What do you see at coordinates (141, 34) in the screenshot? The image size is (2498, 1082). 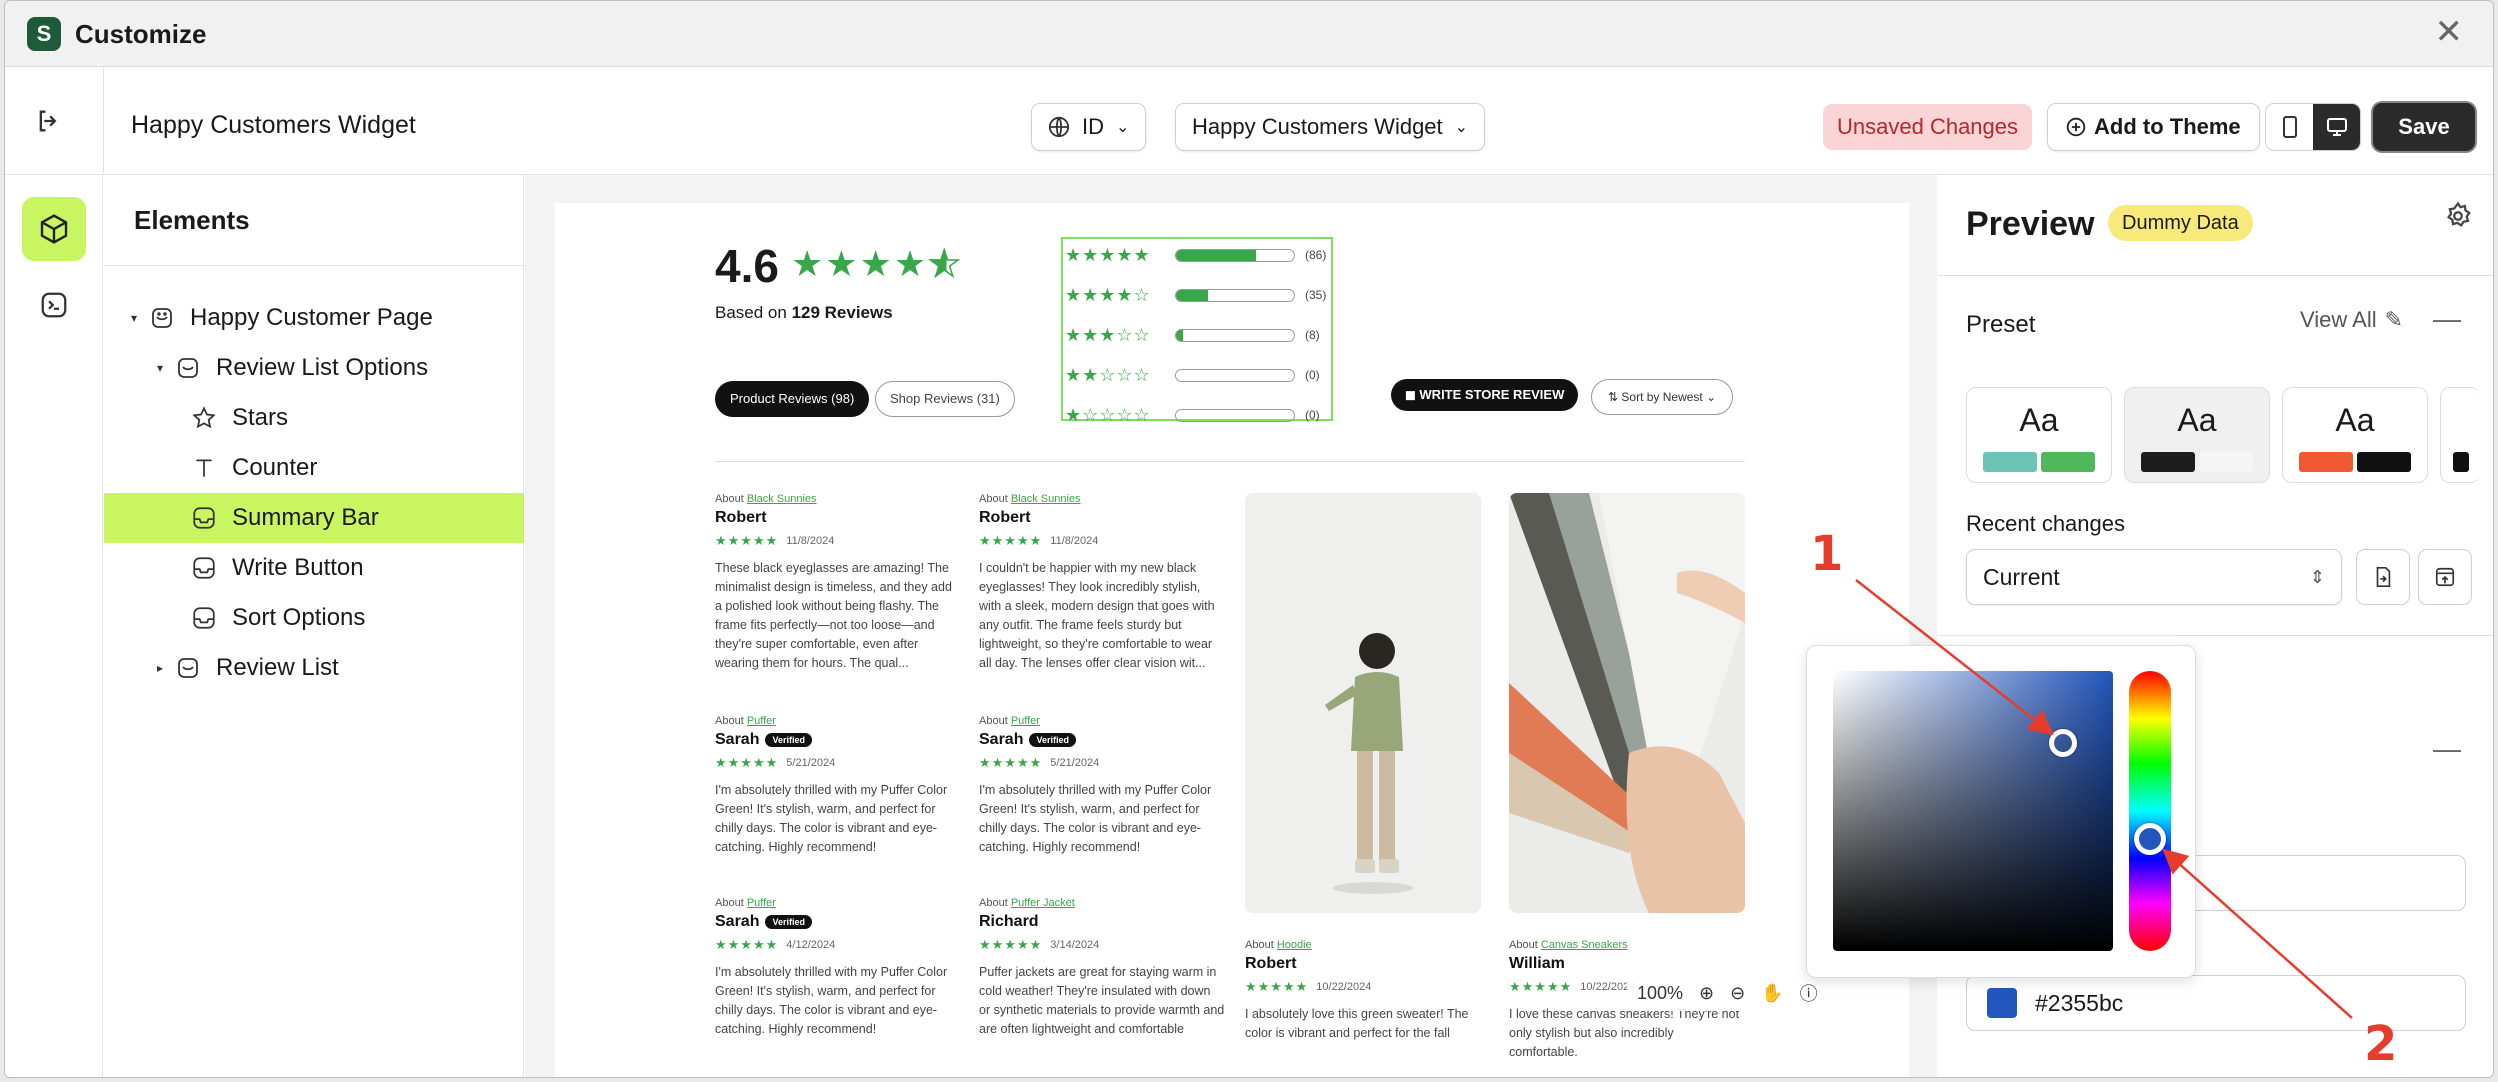 I see `window-title: Customize` at bounding box center [141, 34].